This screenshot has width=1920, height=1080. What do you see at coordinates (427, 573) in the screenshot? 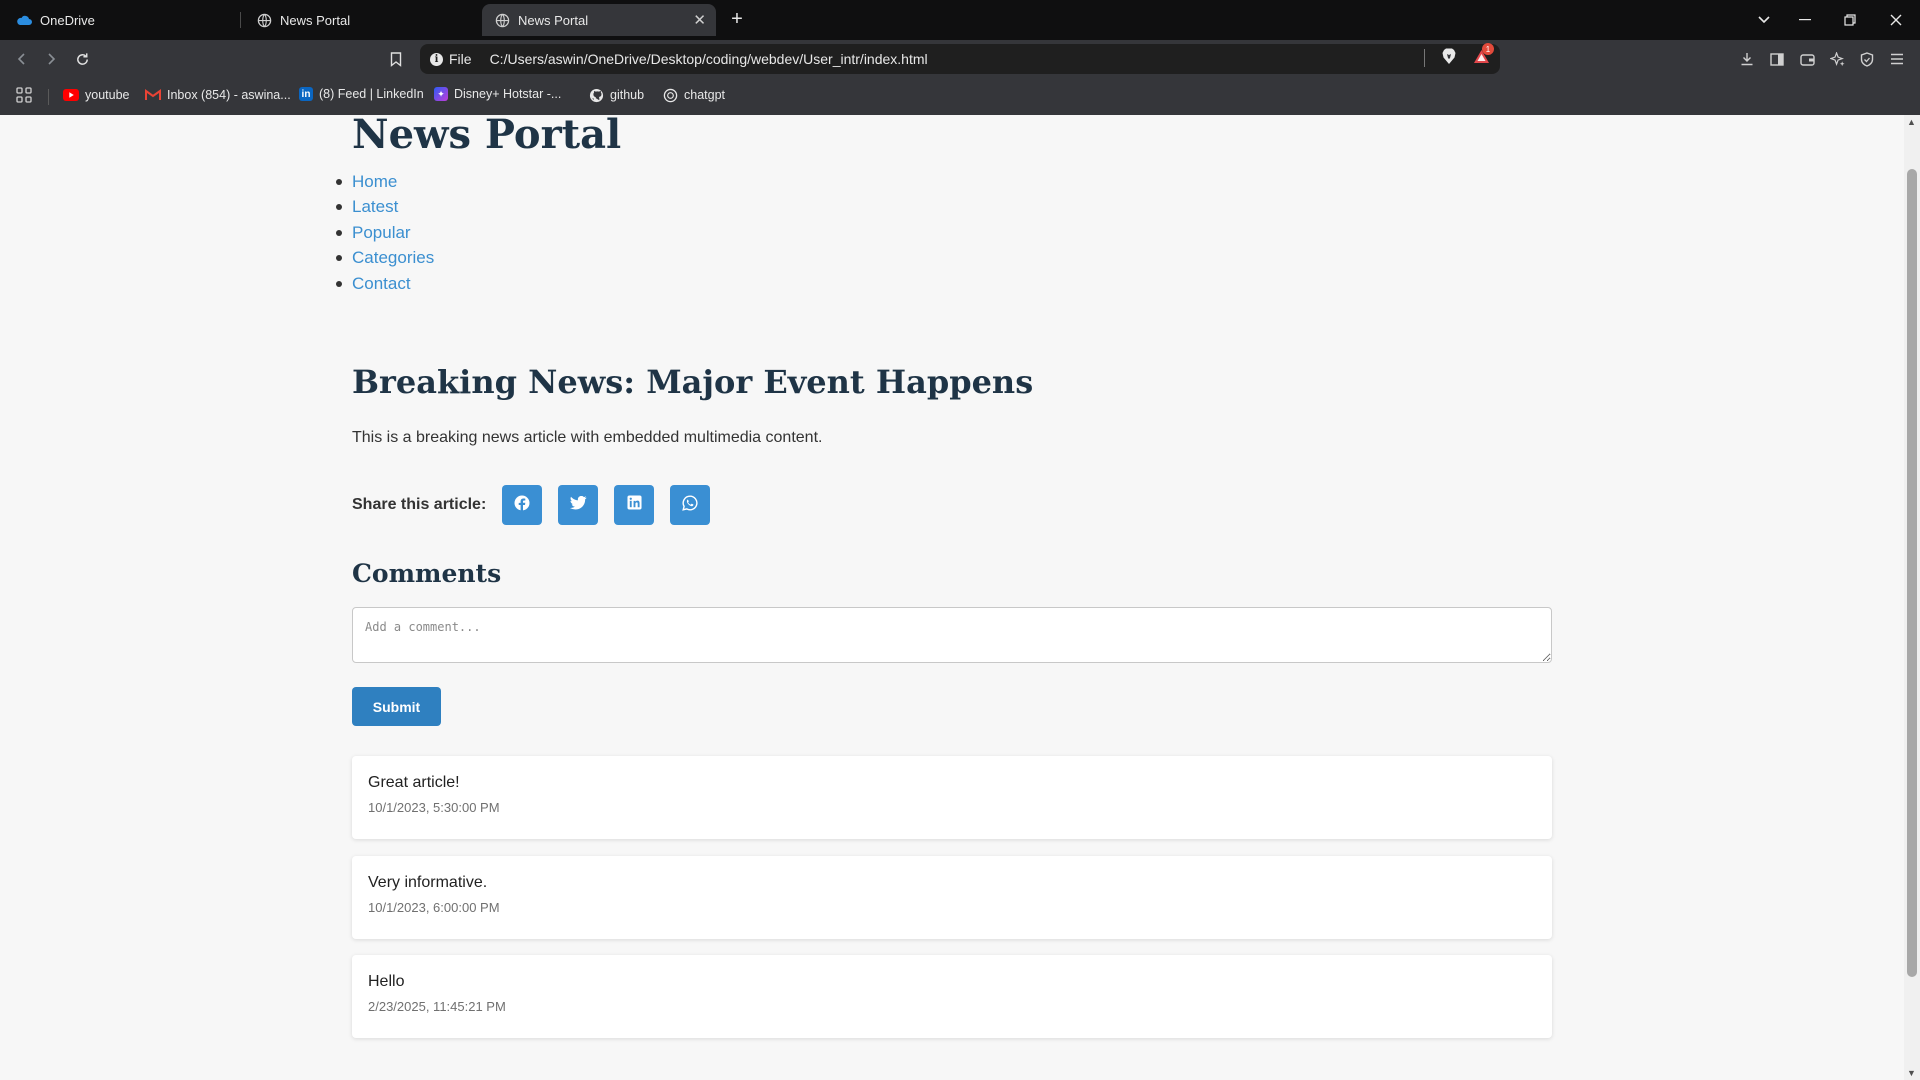
I see `comments-heading: Comments` at bounding box center [427, 573].